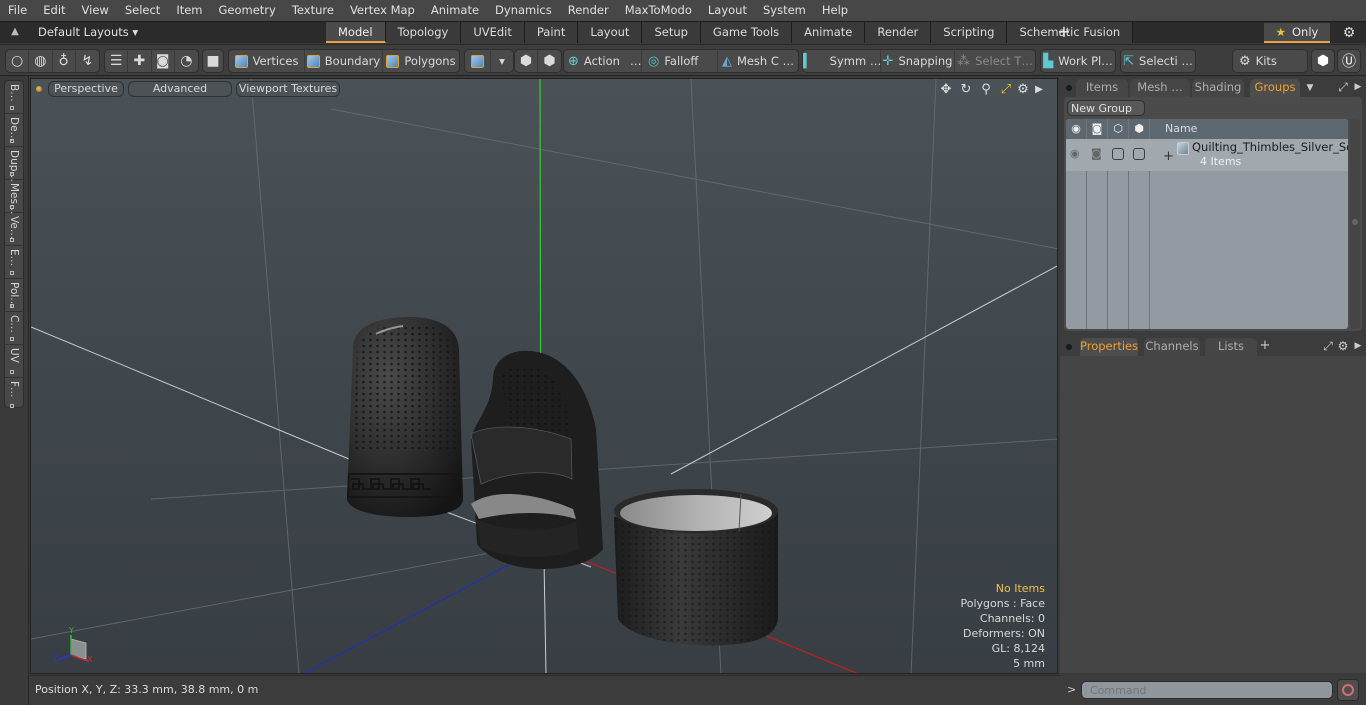  What do you see at coordinates (356, 32) in the screenshot?
I see `tab-model: Model` at bounding box center [356, 32].